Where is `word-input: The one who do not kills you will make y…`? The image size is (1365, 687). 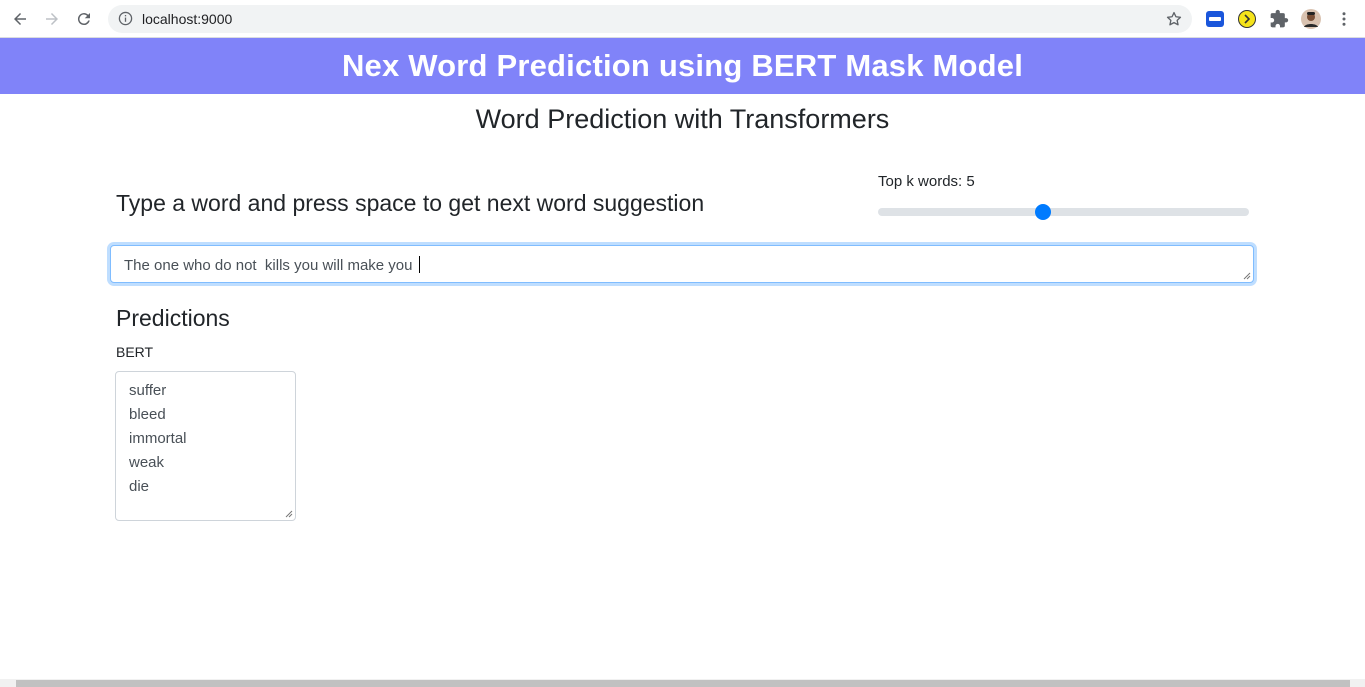
word-input: The one who do not kills you will make y… is located at coordinates (682, 264).